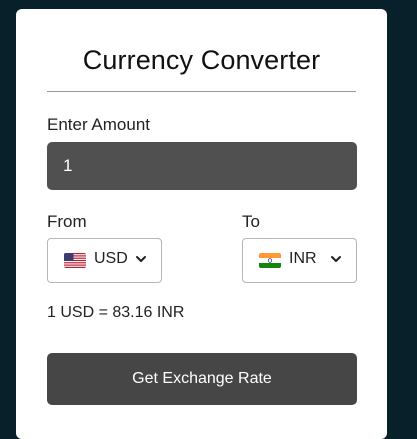 This screenshot has width=417, height=439. What do you see at coordinates (201, 91) in the screenshot?
I see `title-divider` at bounding box center [201, 91].